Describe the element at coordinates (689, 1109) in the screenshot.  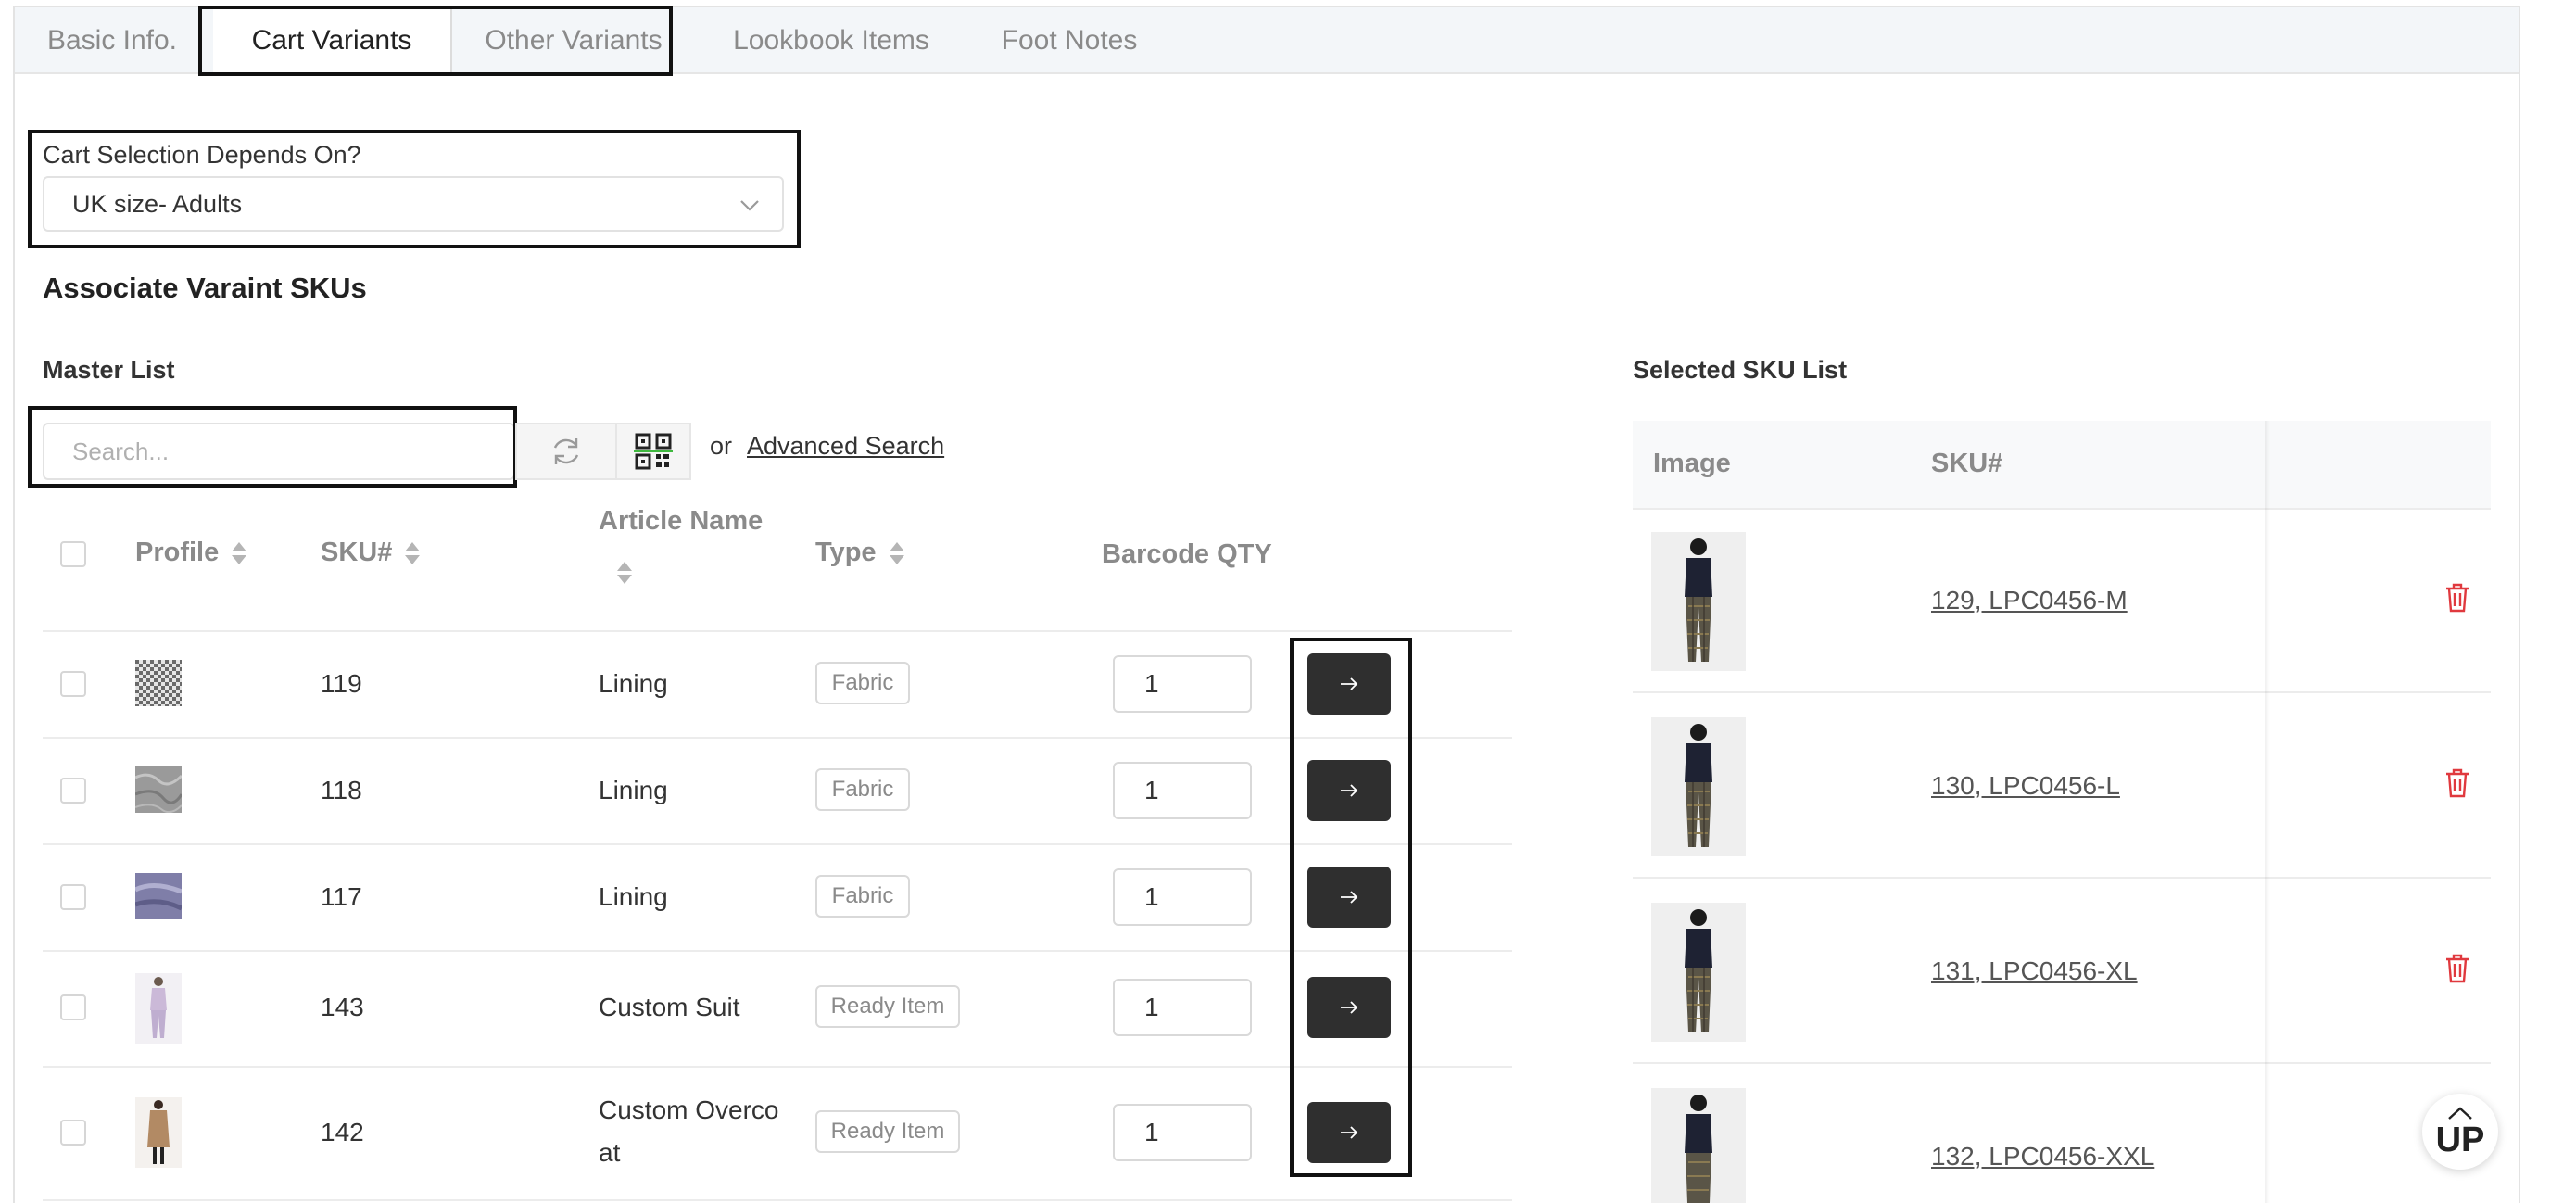
I see `article-name-cell: Custom Overco` at that location.